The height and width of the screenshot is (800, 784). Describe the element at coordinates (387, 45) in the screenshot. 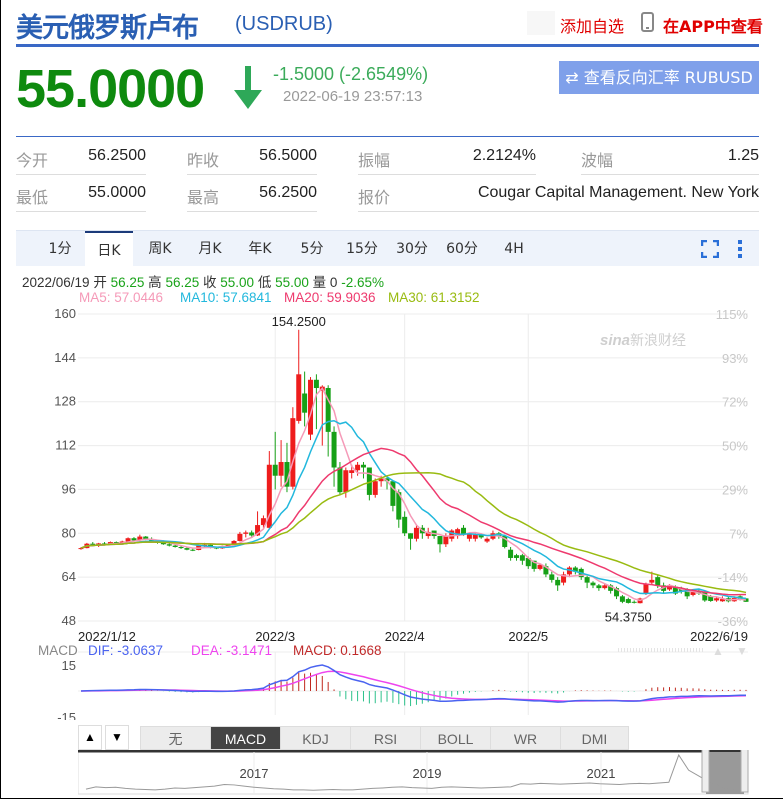

I see `header-divider` at that location.